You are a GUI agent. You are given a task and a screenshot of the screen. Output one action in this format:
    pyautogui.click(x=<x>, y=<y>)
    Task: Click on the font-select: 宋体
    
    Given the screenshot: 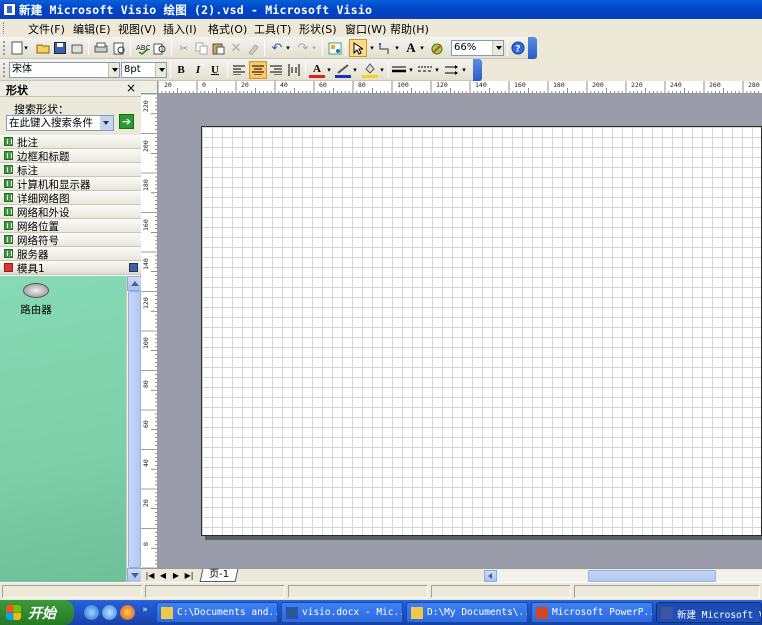 What is the action you would take?
    pyautogui.click(x=64, y=70)
    